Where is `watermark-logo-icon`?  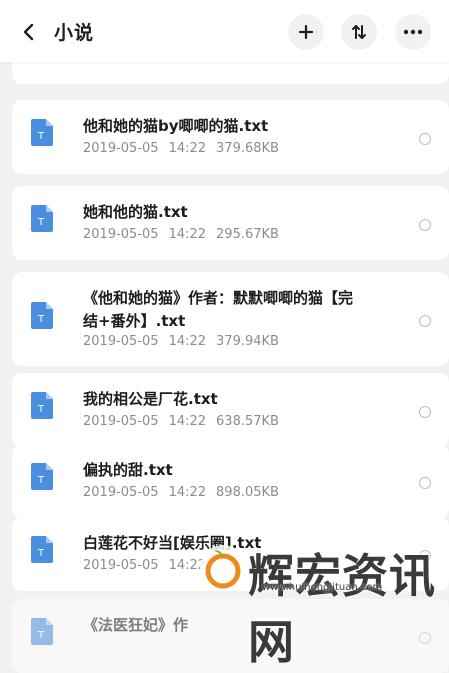 watermark-logo-icon is located at coordinates (223, 568).